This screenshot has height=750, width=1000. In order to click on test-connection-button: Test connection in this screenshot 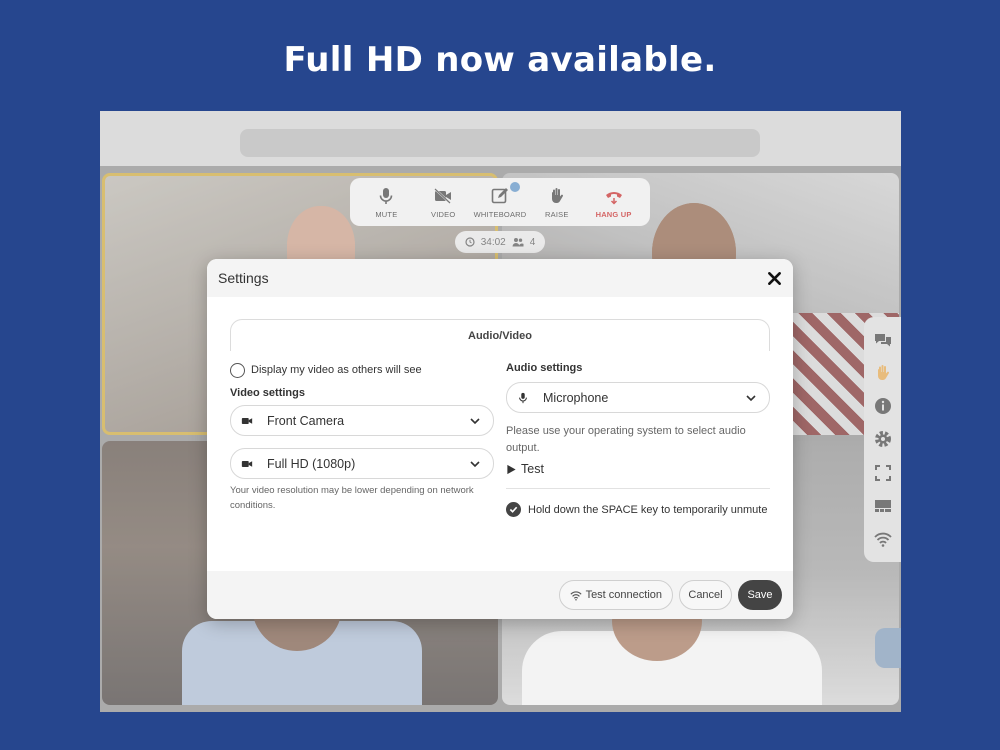, I will do `click(615, 595)`.